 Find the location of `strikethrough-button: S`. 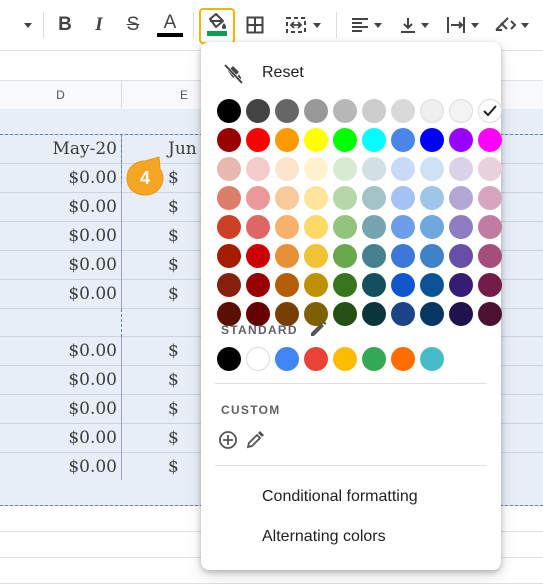

strikethrough-button: S is located at coordinates (133, 25).